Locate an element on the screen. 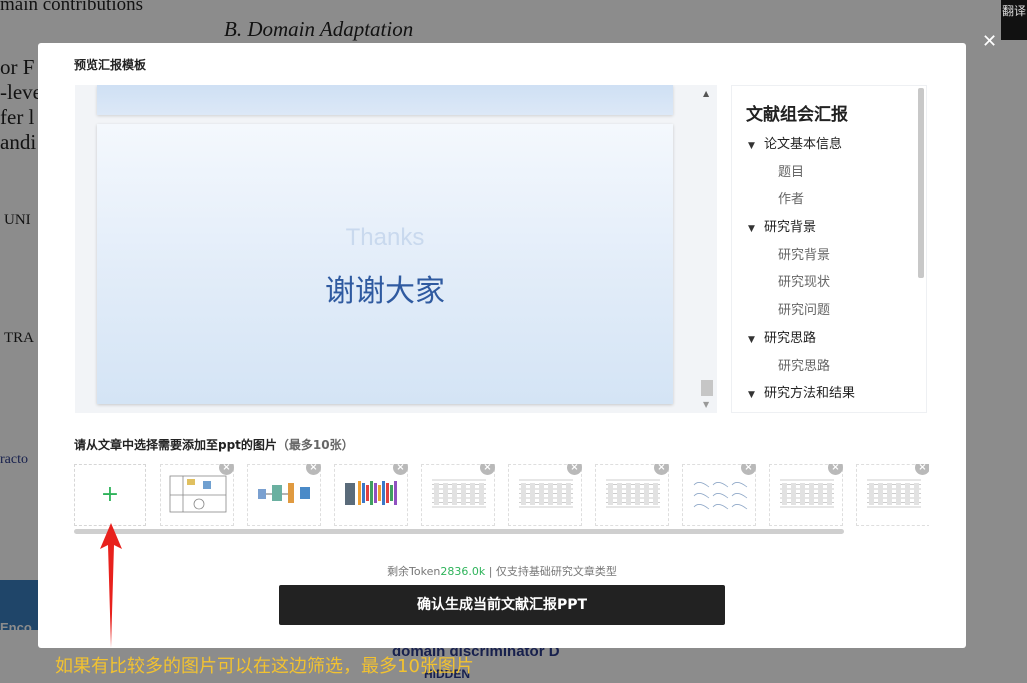 This screenshot has height=683, width=1027. outline-section: ▼ 研究背景 is located at coordinates (837, 228).